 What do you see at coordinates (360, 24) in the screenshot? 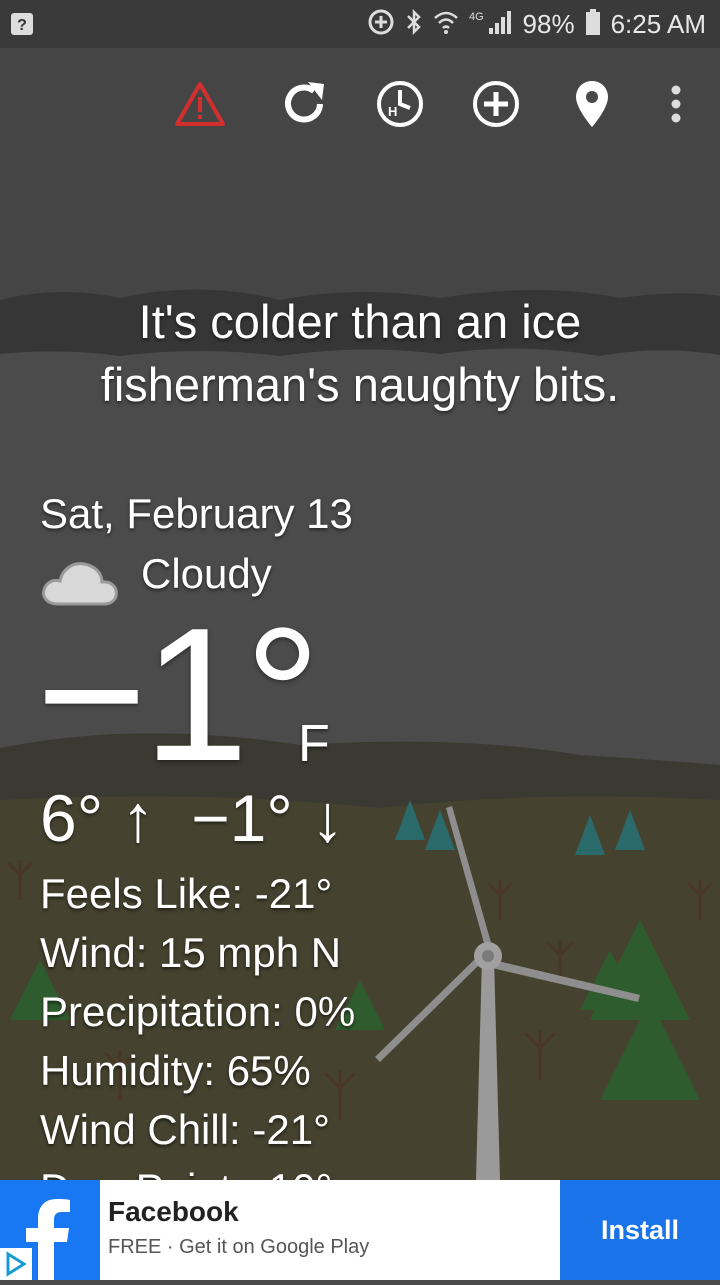
I see `status-bar: ? 4G 98% 6:25 AM` at bounding box center [360, 24].